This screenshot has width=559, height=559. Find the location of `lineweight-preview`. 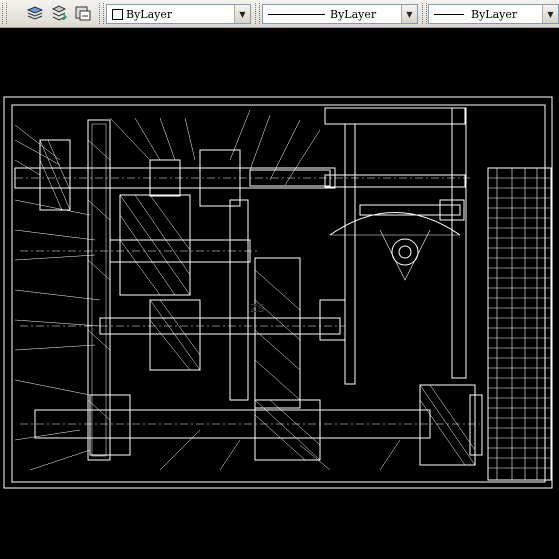

lineweight-preview is located at coordinates (449, 14).